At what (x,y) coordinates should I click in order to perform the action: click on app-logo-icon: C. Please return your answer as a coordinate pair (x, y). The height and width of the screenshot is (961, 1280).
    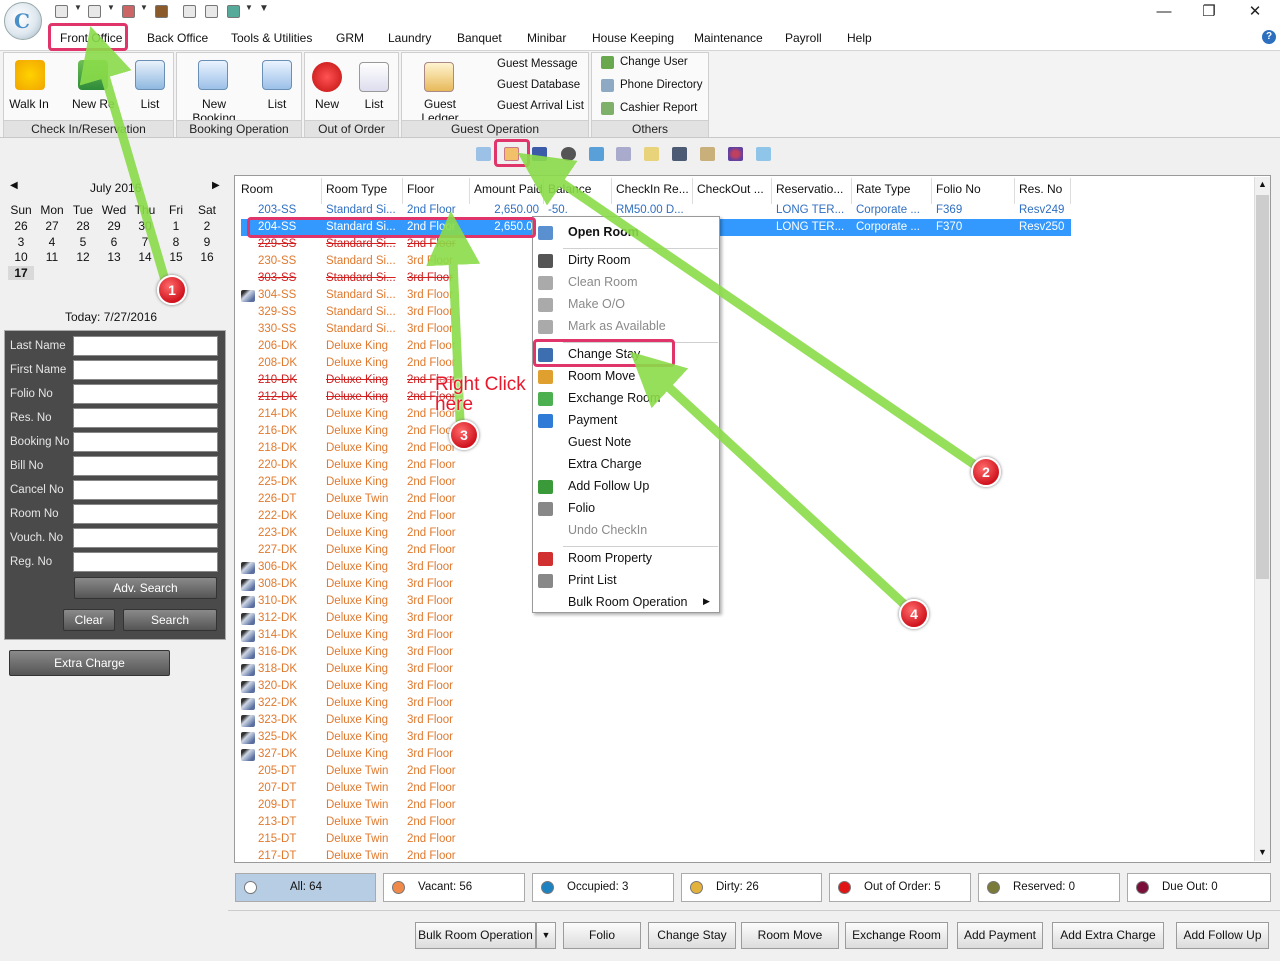
    Looking at the image, I should click on (23, 21).